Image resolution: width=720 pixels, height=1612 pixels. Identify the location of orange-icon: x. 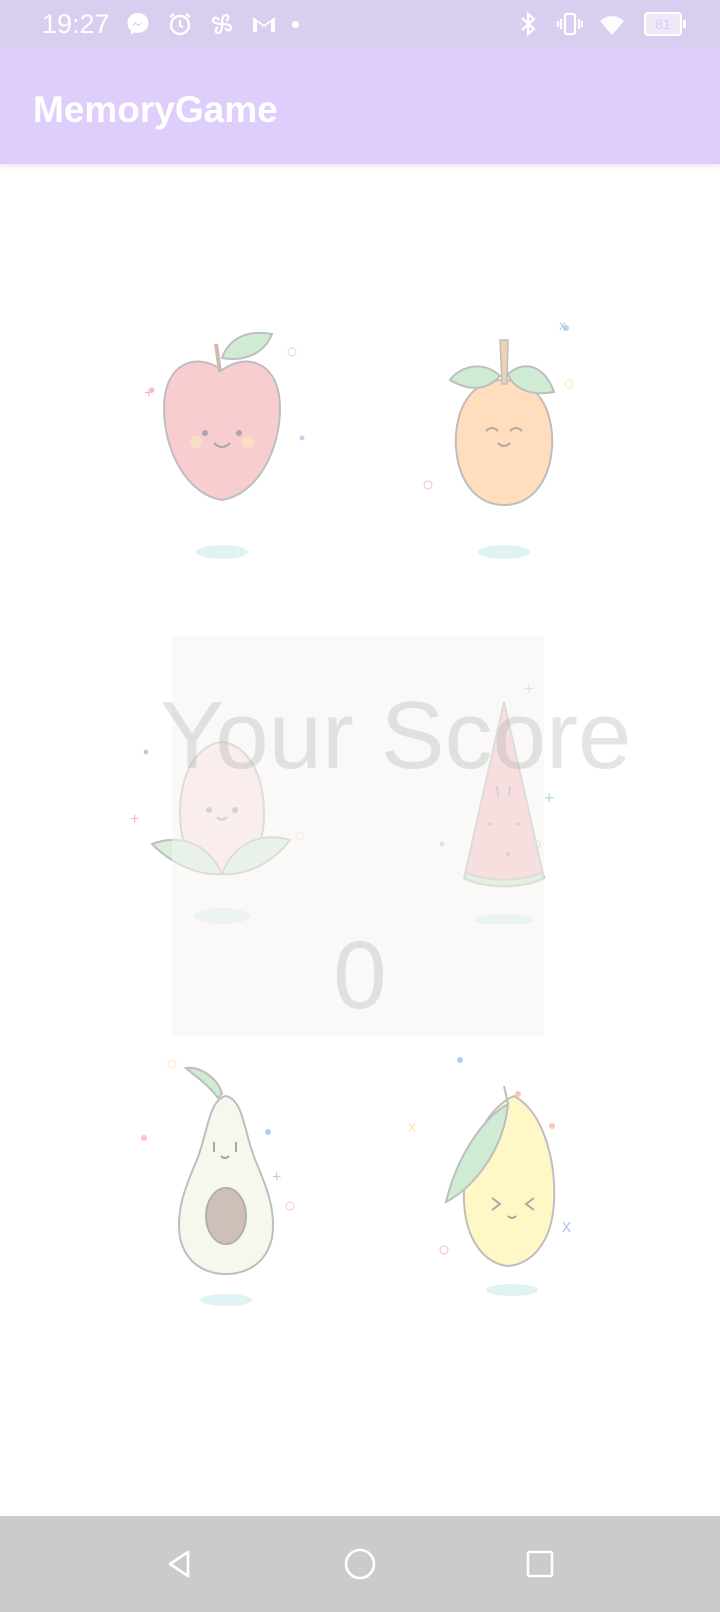
(498, 438).